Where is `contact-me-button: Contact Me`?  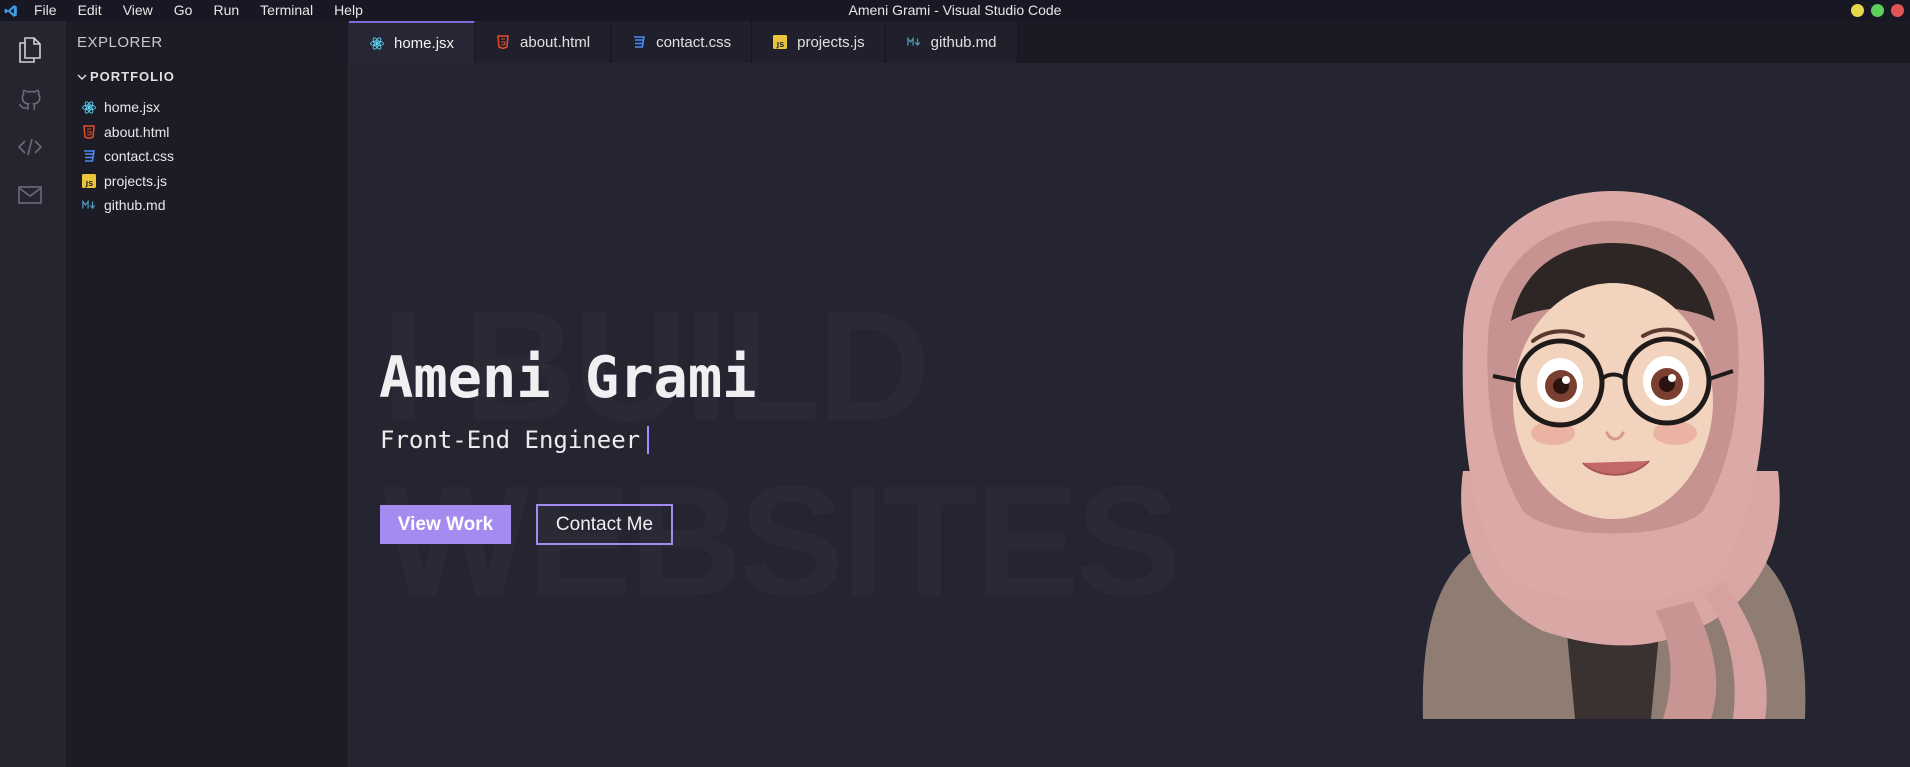 contact-me-button: Contact Me is located at coordinates (604, 524).